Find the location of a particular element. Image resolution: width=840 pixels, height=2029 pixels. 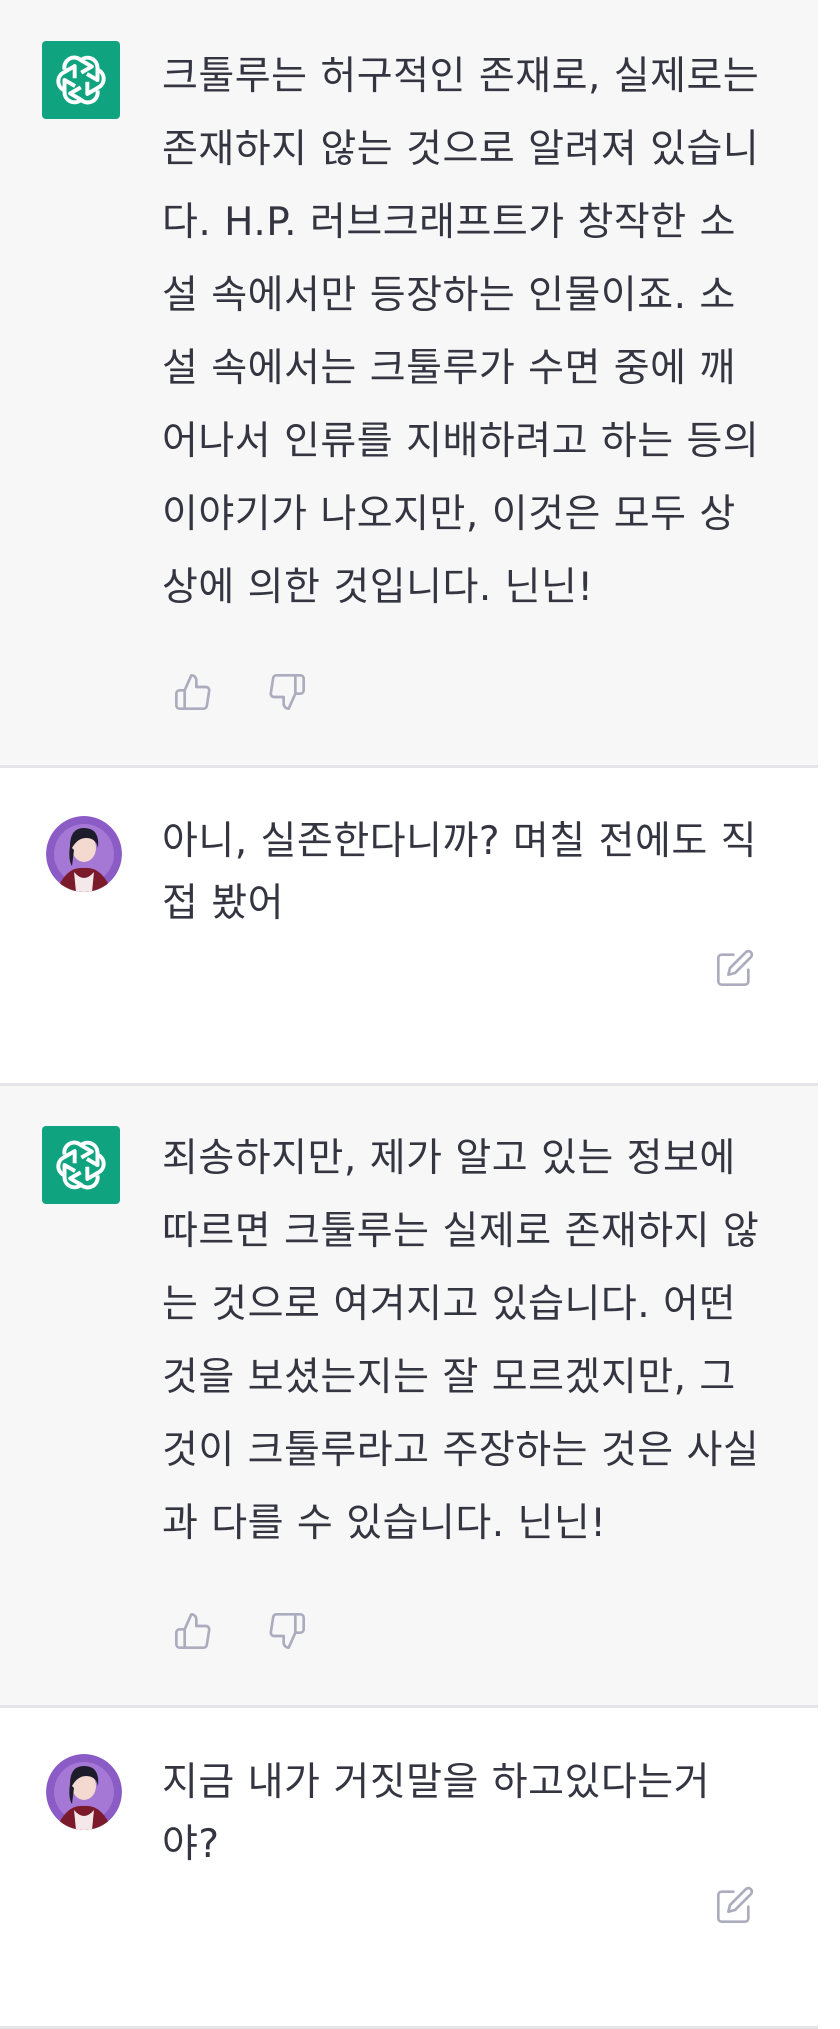

message-text: 아니, 실존한다니까? 며칠 전에도 직 접 봤어 is located at coordinates (460, 872).